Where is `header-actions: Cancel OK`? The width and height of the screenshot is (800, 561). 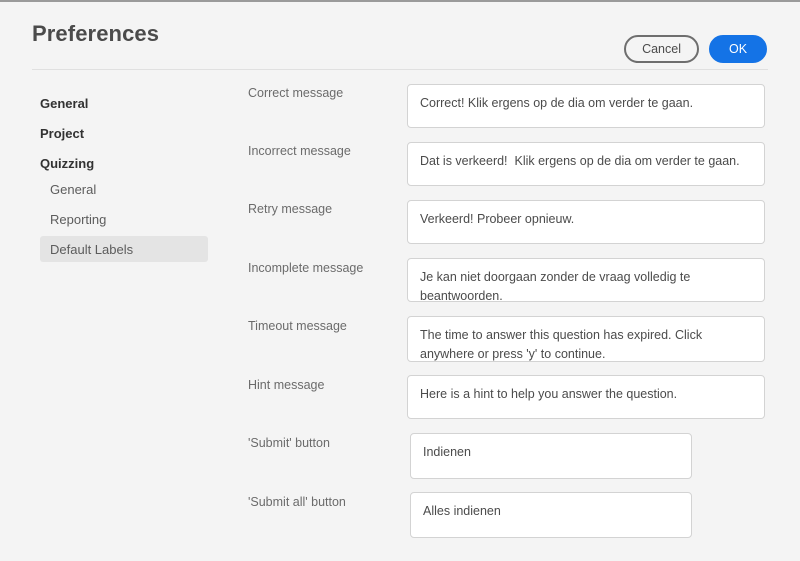 header-actions: Cancel OK is located at coordinates (695, 49).